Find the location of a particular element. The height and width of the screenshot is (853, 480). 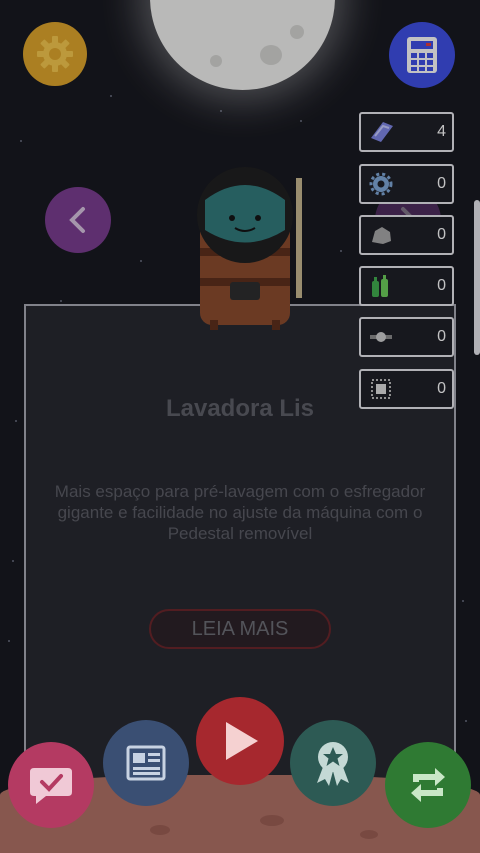

resource-bolt: 0 is located at coordinates (406, 337).